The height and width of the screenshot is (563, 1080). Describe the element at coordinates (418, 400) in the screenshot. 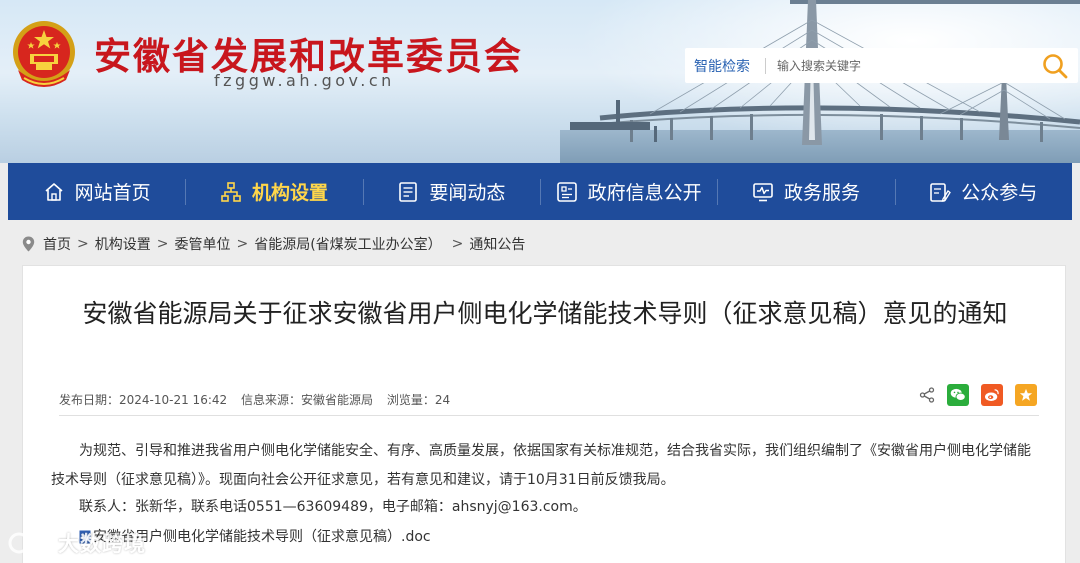

I see `view-count: 浏览量：24` at that location.